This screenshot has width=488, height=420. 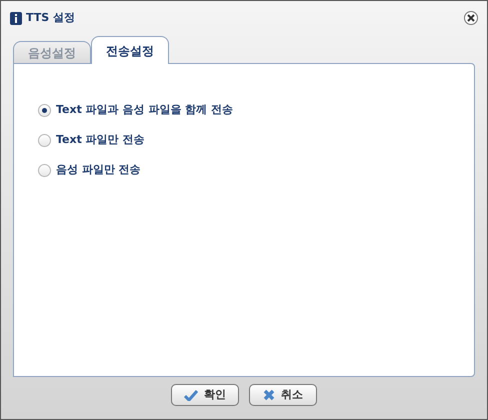 What do you see at coordinates (256, 140) in the screenshot?
I see `radio-option: Text 파일만 전송` at bounding box center [256, 140].